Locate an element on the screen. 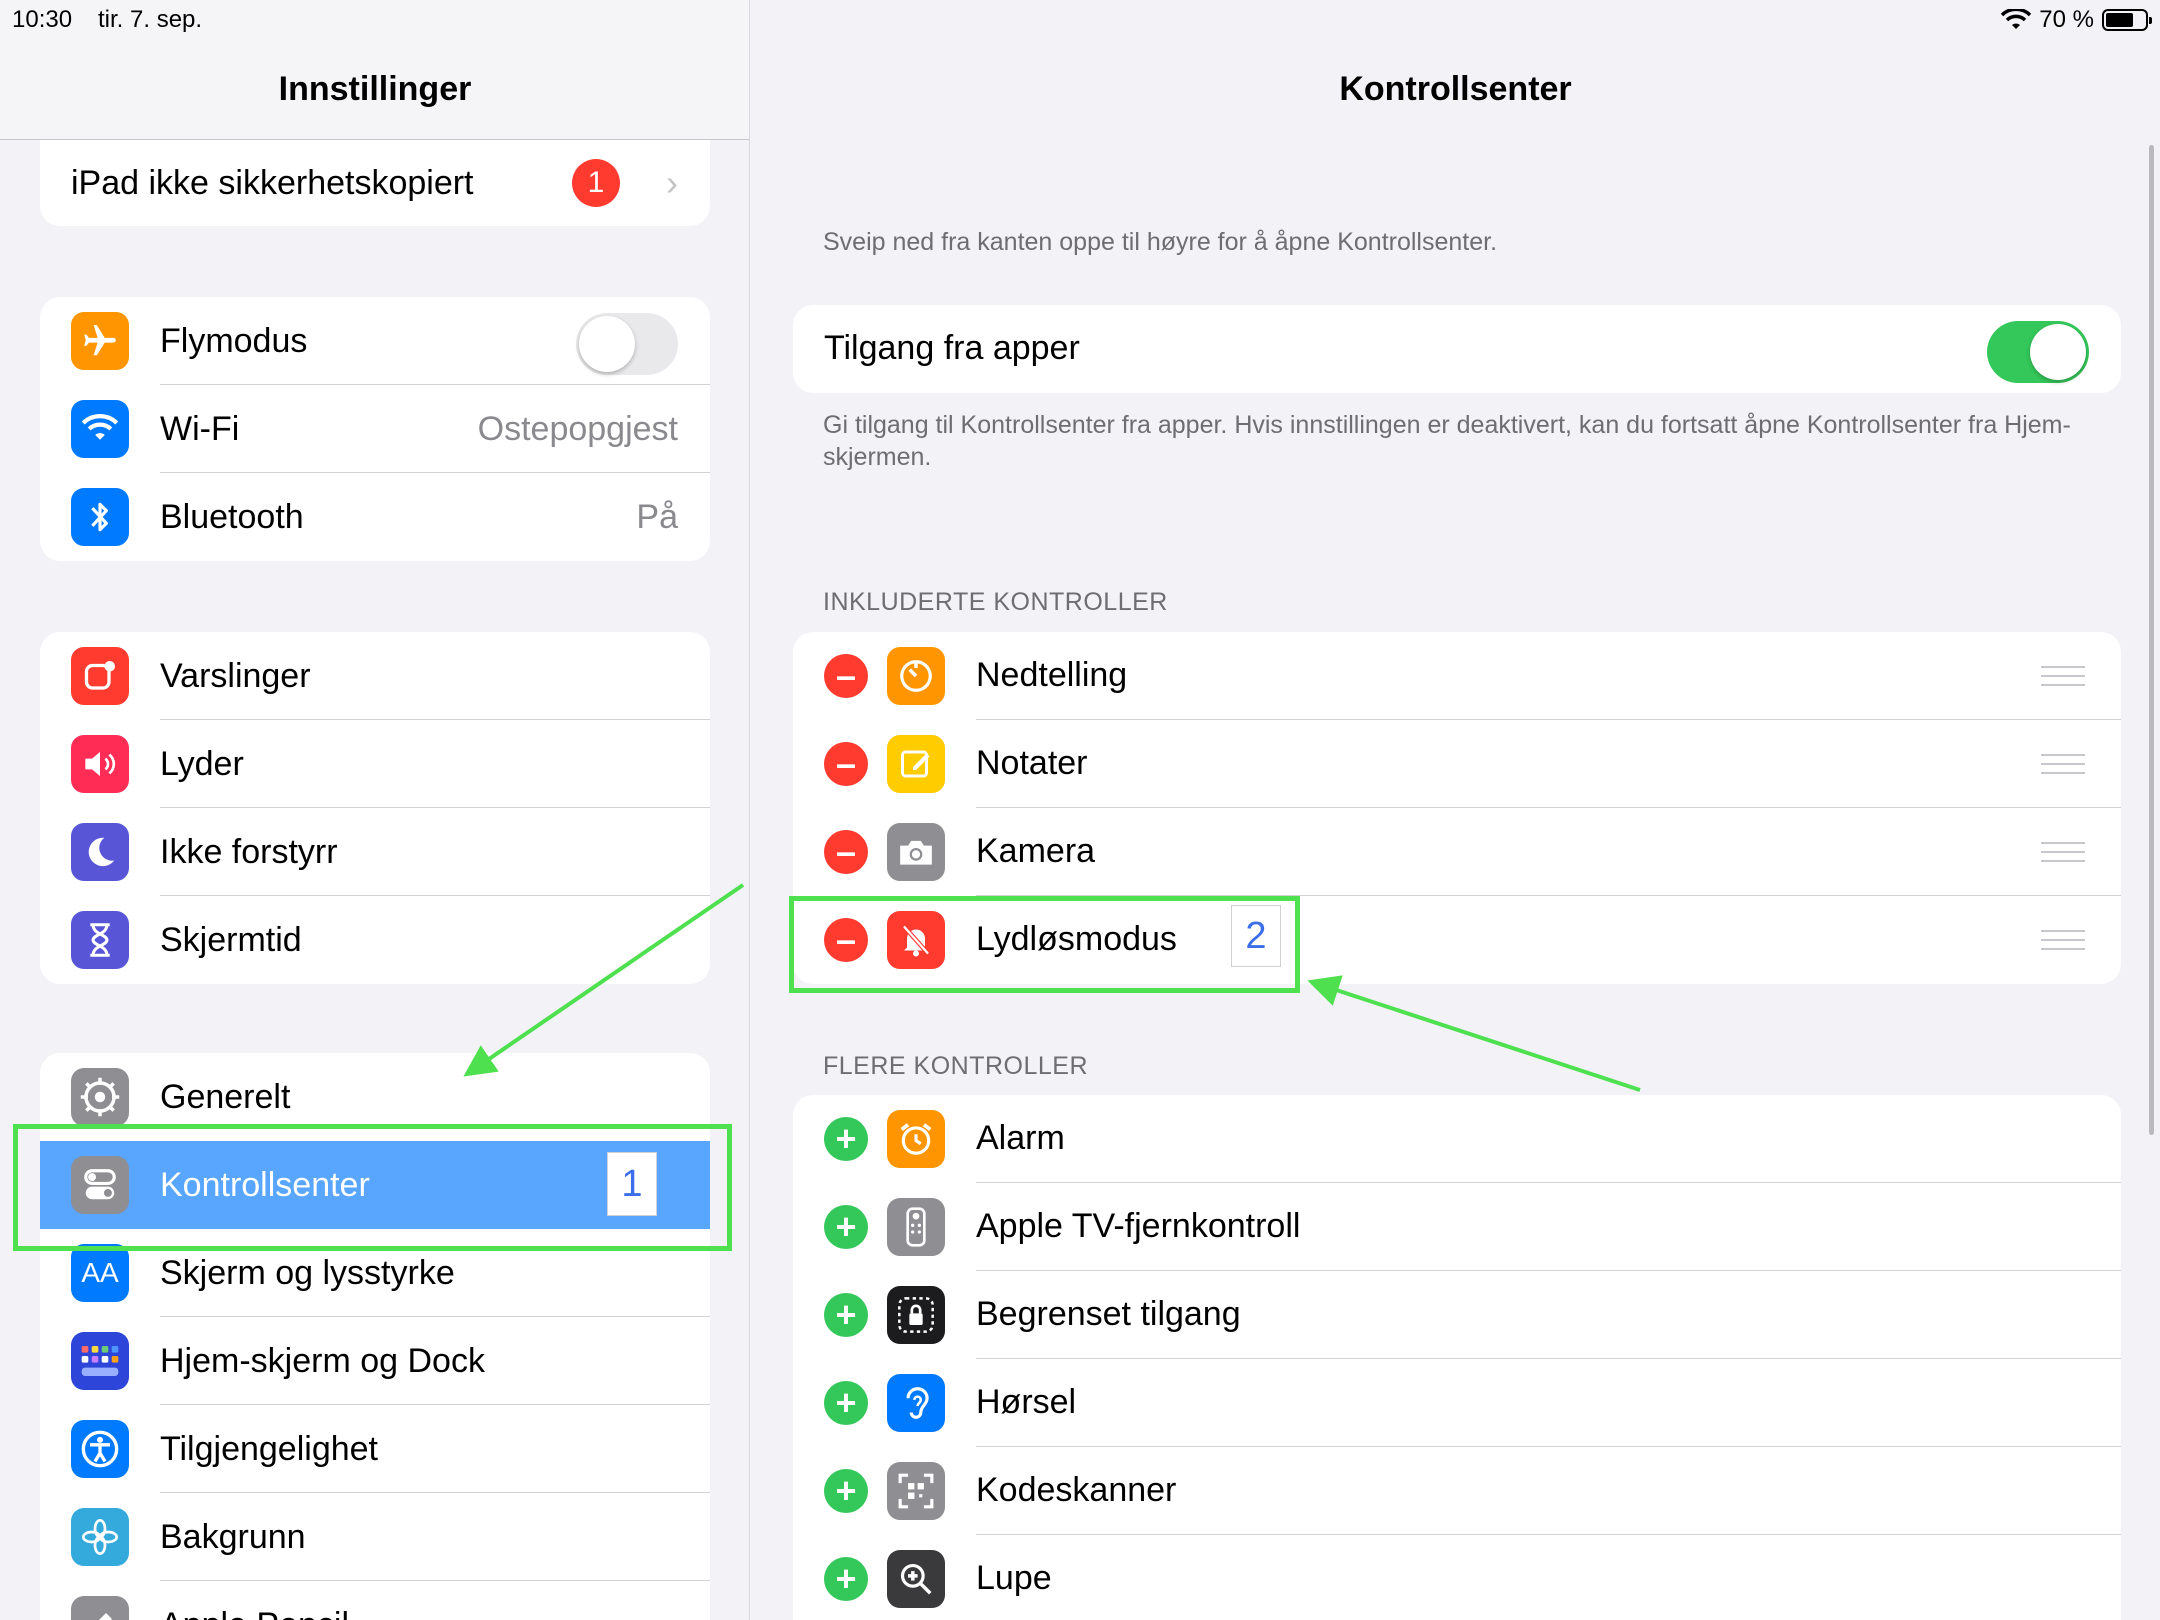 The width and height of the screenshot is (2160, 1620). sidebar-item-bluetooth: Bluetooth På is located at coordinates (375, 517).